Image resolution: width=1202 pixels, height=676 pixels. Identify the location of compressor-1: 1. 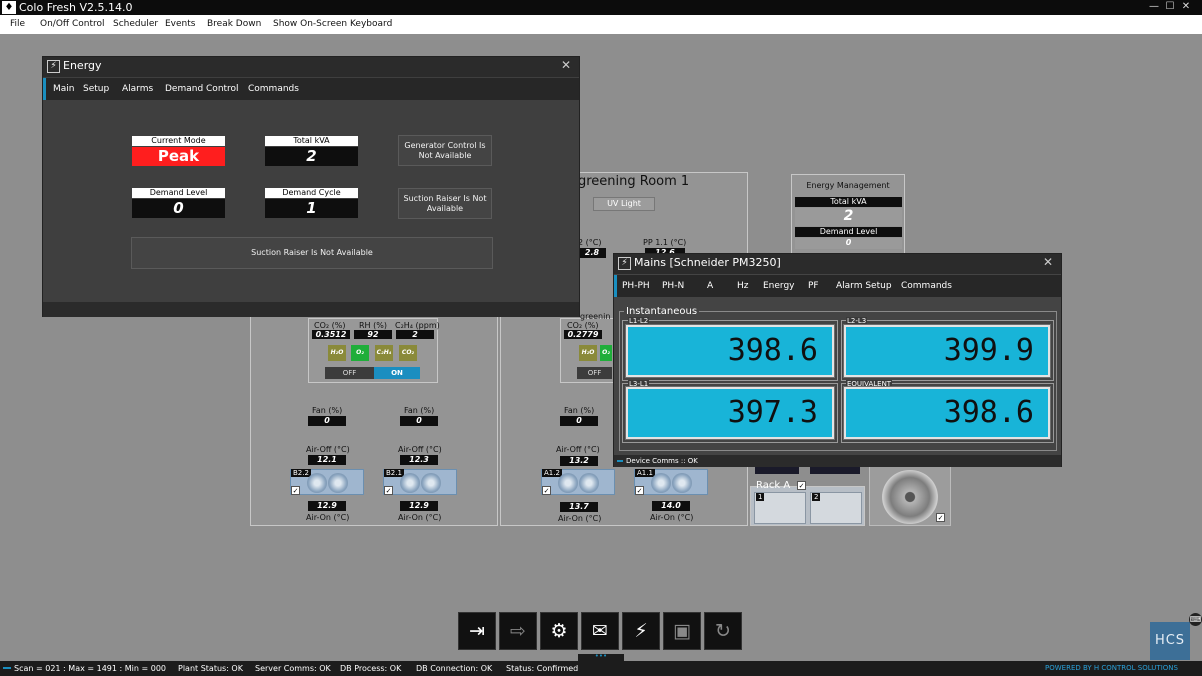
(780, 508).